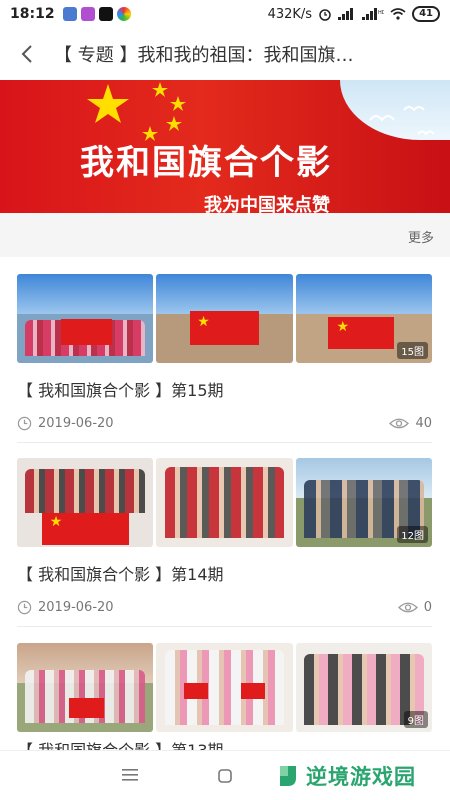 This screenshot has height=800, width=450. What do you see at coordinates (105, 14) in the screenshot?
I see `tiktok-icon` at bounding box center [105, 14].